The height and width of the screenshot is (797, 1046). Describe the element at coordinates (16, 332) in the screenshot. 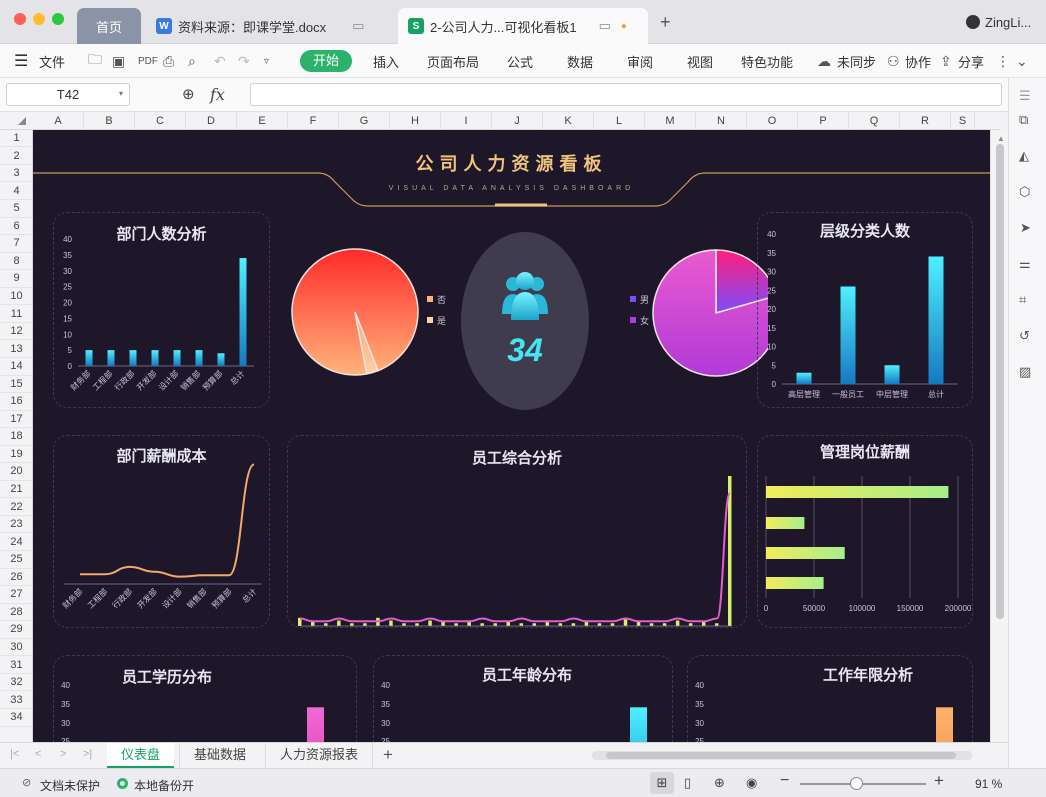

I see `row-header: 12` at that location.